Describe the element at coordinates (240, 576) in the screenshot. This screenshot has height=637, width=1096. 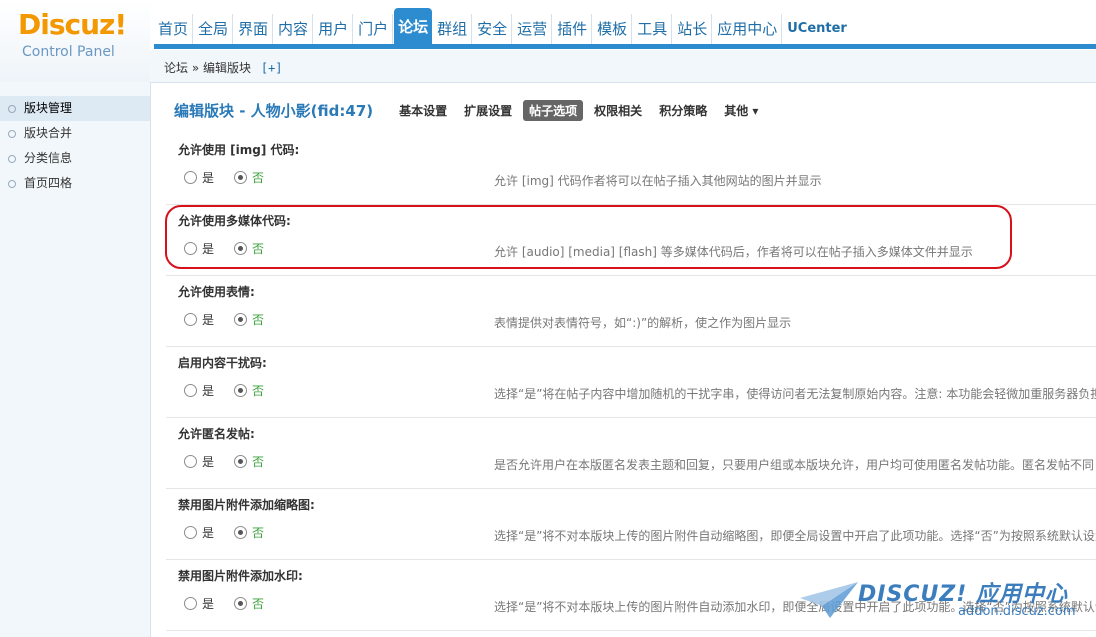
I see `setting-label: 禁用图片附件添加水印:` at that location.